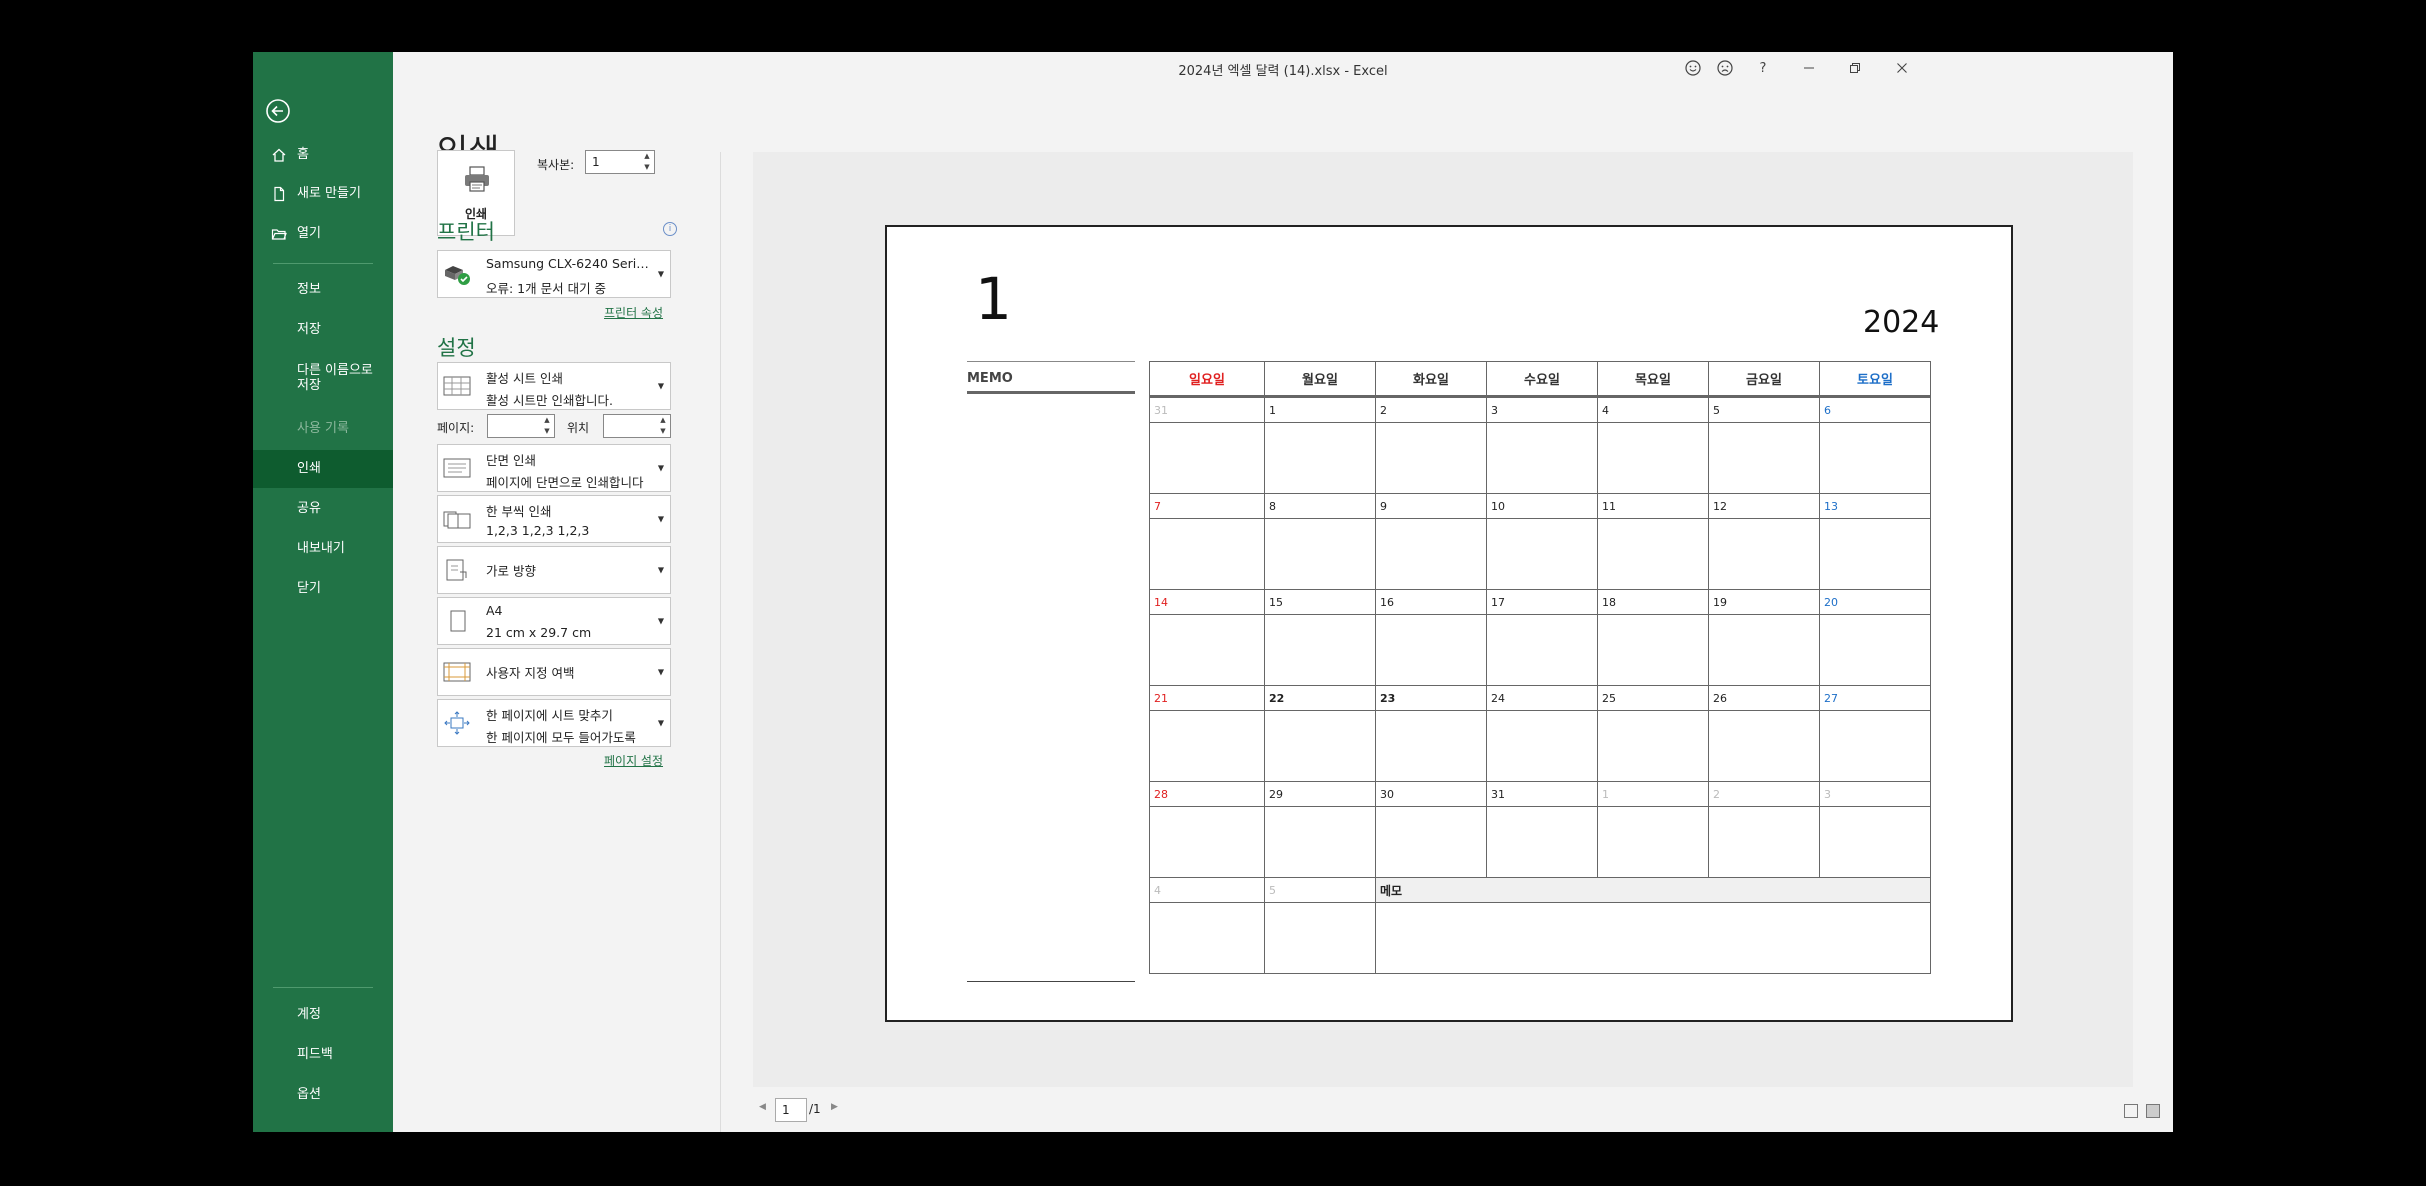  I want to click on day-cell: 15, so click(1320, 602).